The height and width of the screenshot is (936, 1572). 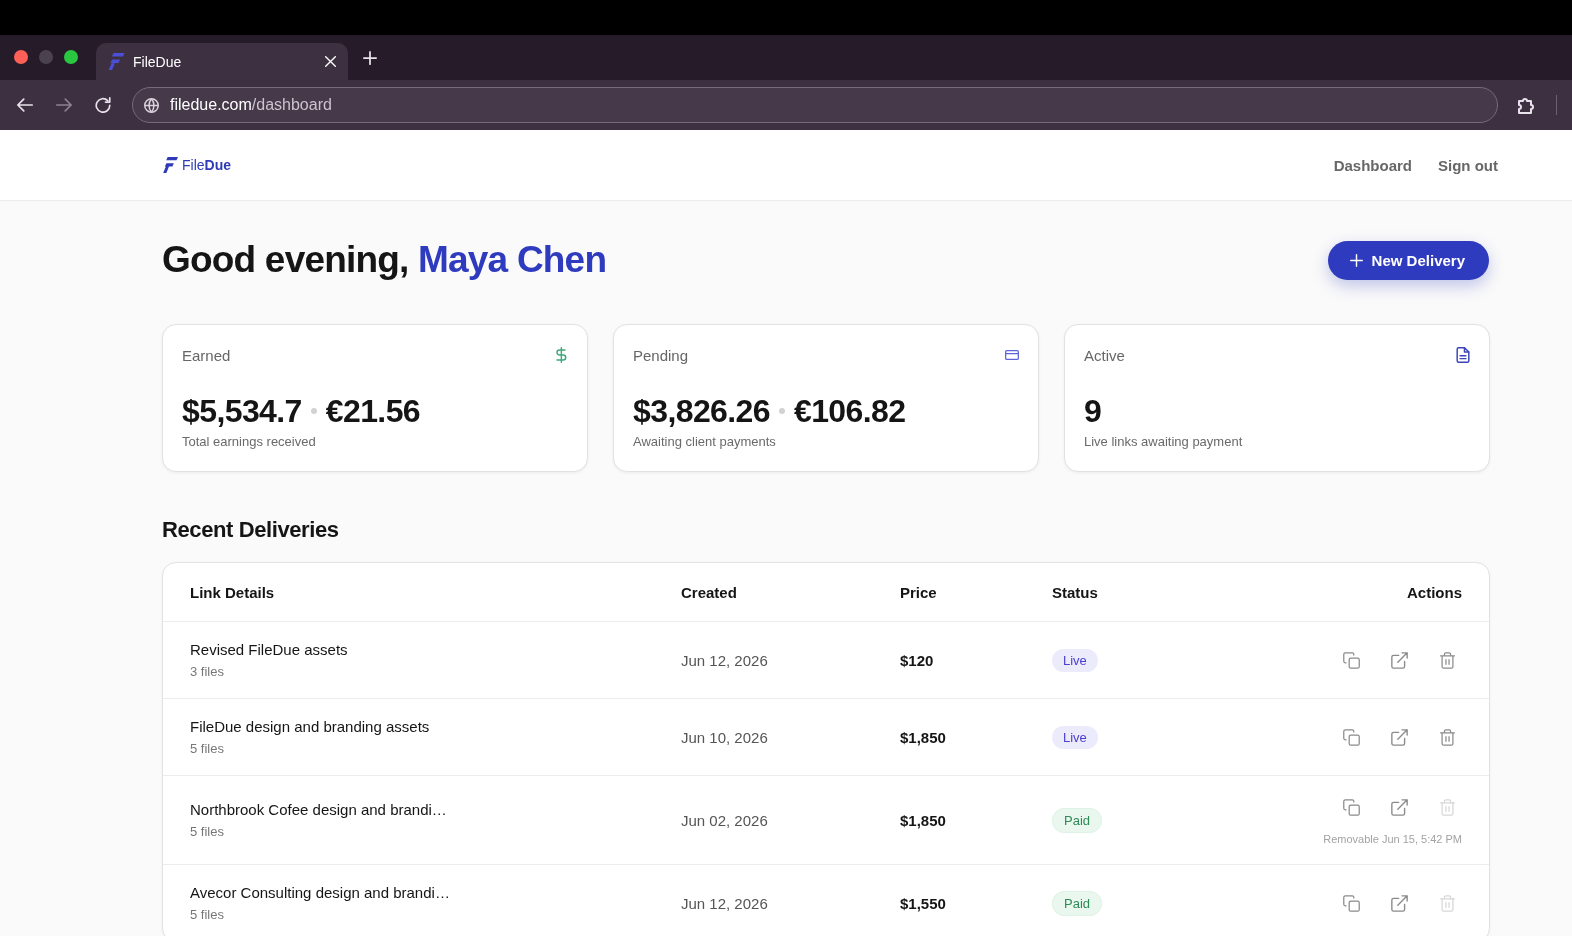 What do you see at coordinates (151, 105) in the screenshot?
I see `globe-icon` at bounding box center [151, 105].